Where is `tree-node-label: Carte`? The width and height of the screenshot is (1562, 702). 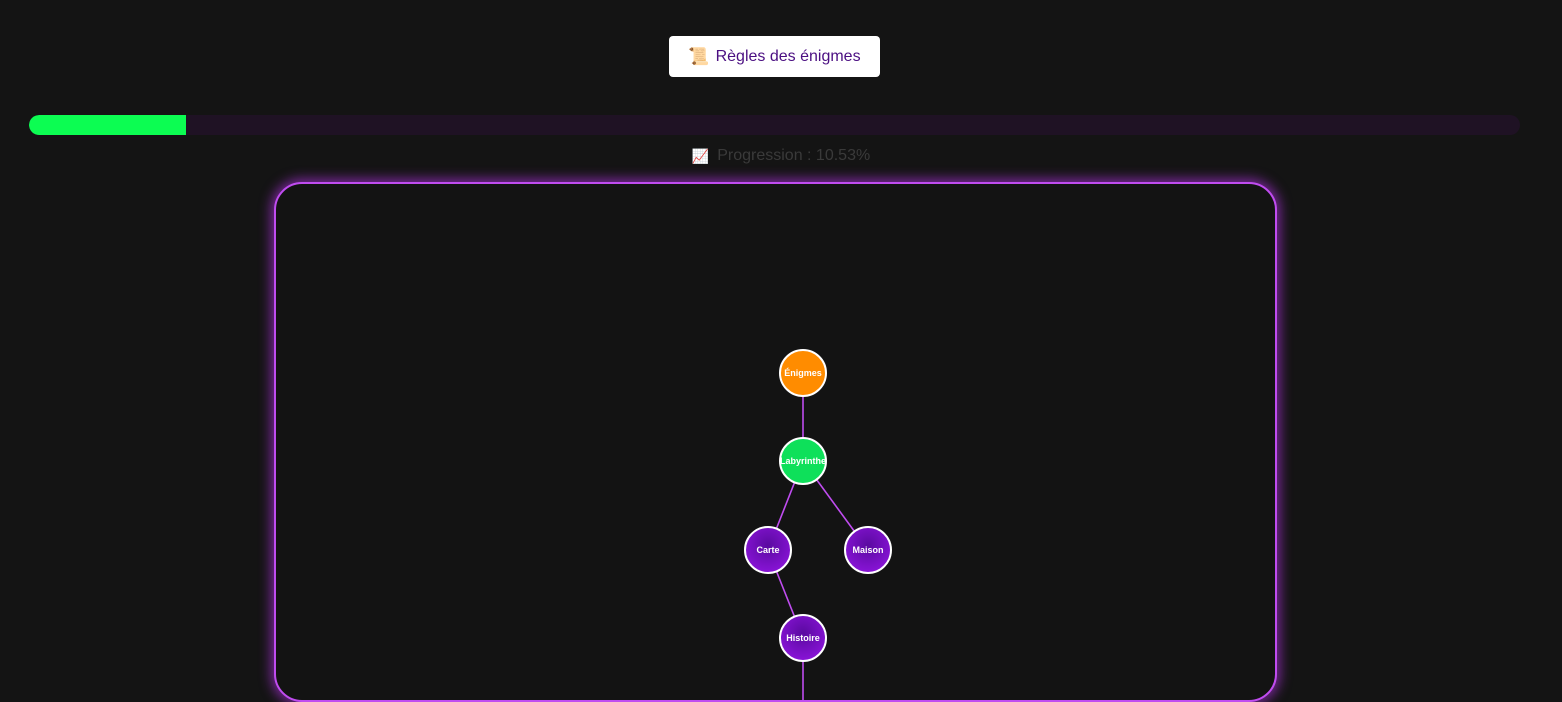
tree-node-label: Carte is located at coordinates (767, 550).